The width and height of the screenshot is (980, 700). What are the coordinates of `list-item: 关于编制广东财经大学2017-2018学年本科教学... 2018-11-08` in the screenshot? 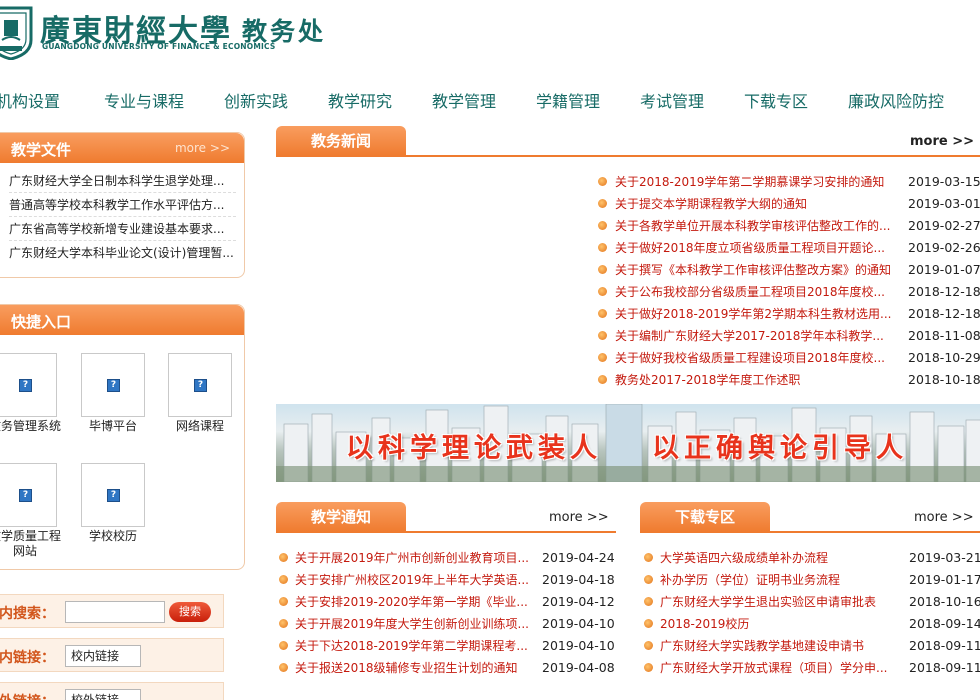 It's located at (789, 336).